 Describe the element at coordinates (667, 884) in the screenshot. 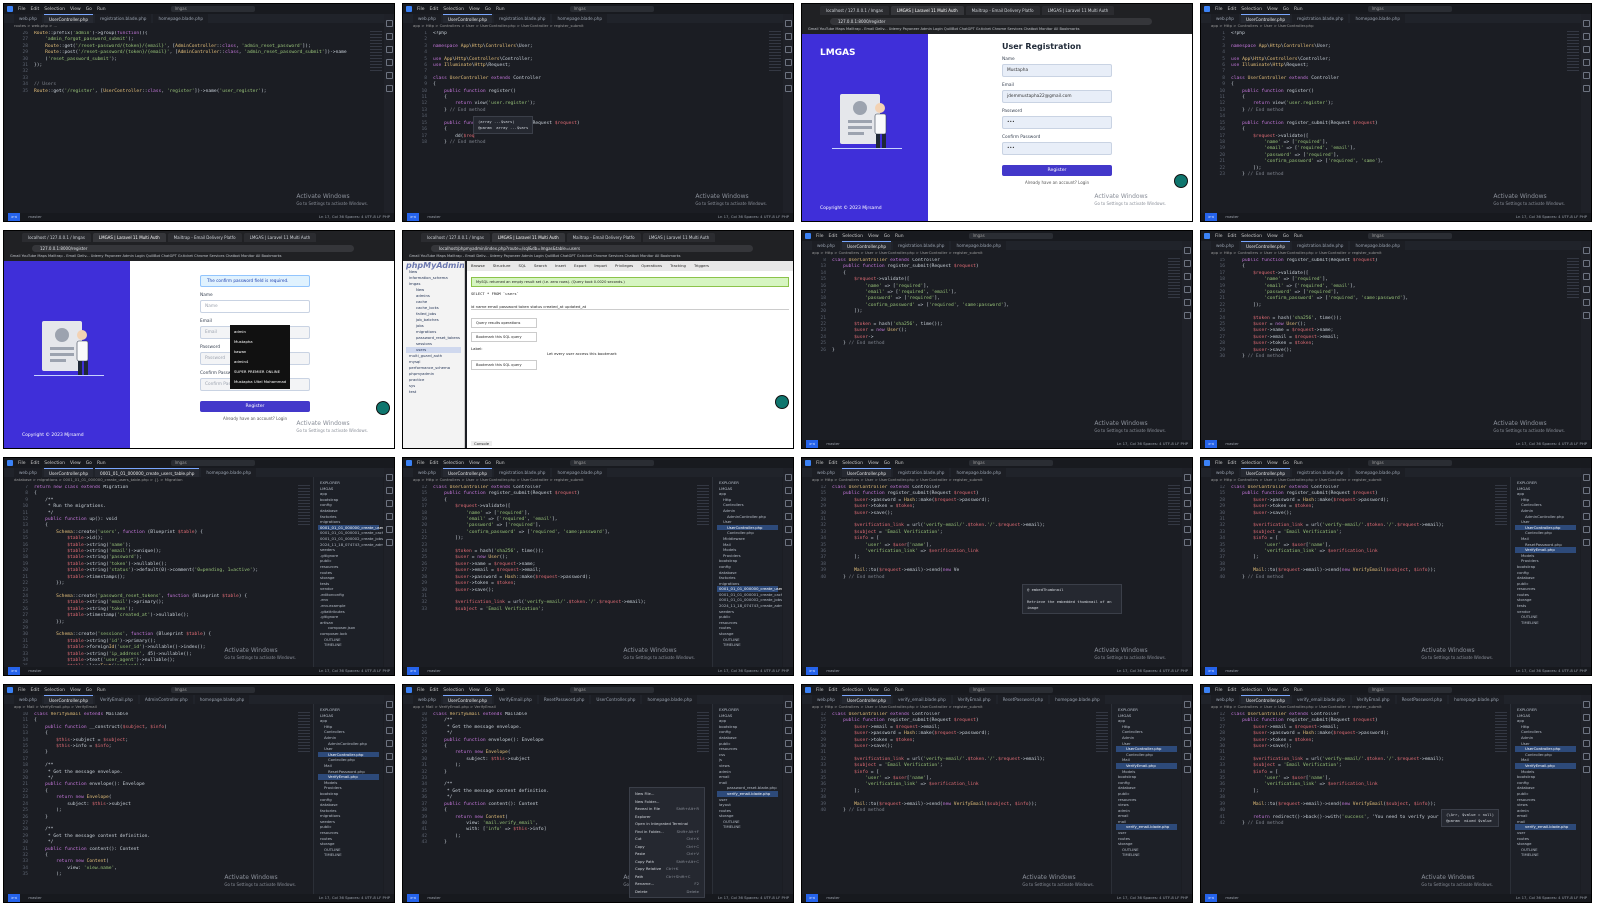

I see `context-menu-item: Rename... F2` at that location.